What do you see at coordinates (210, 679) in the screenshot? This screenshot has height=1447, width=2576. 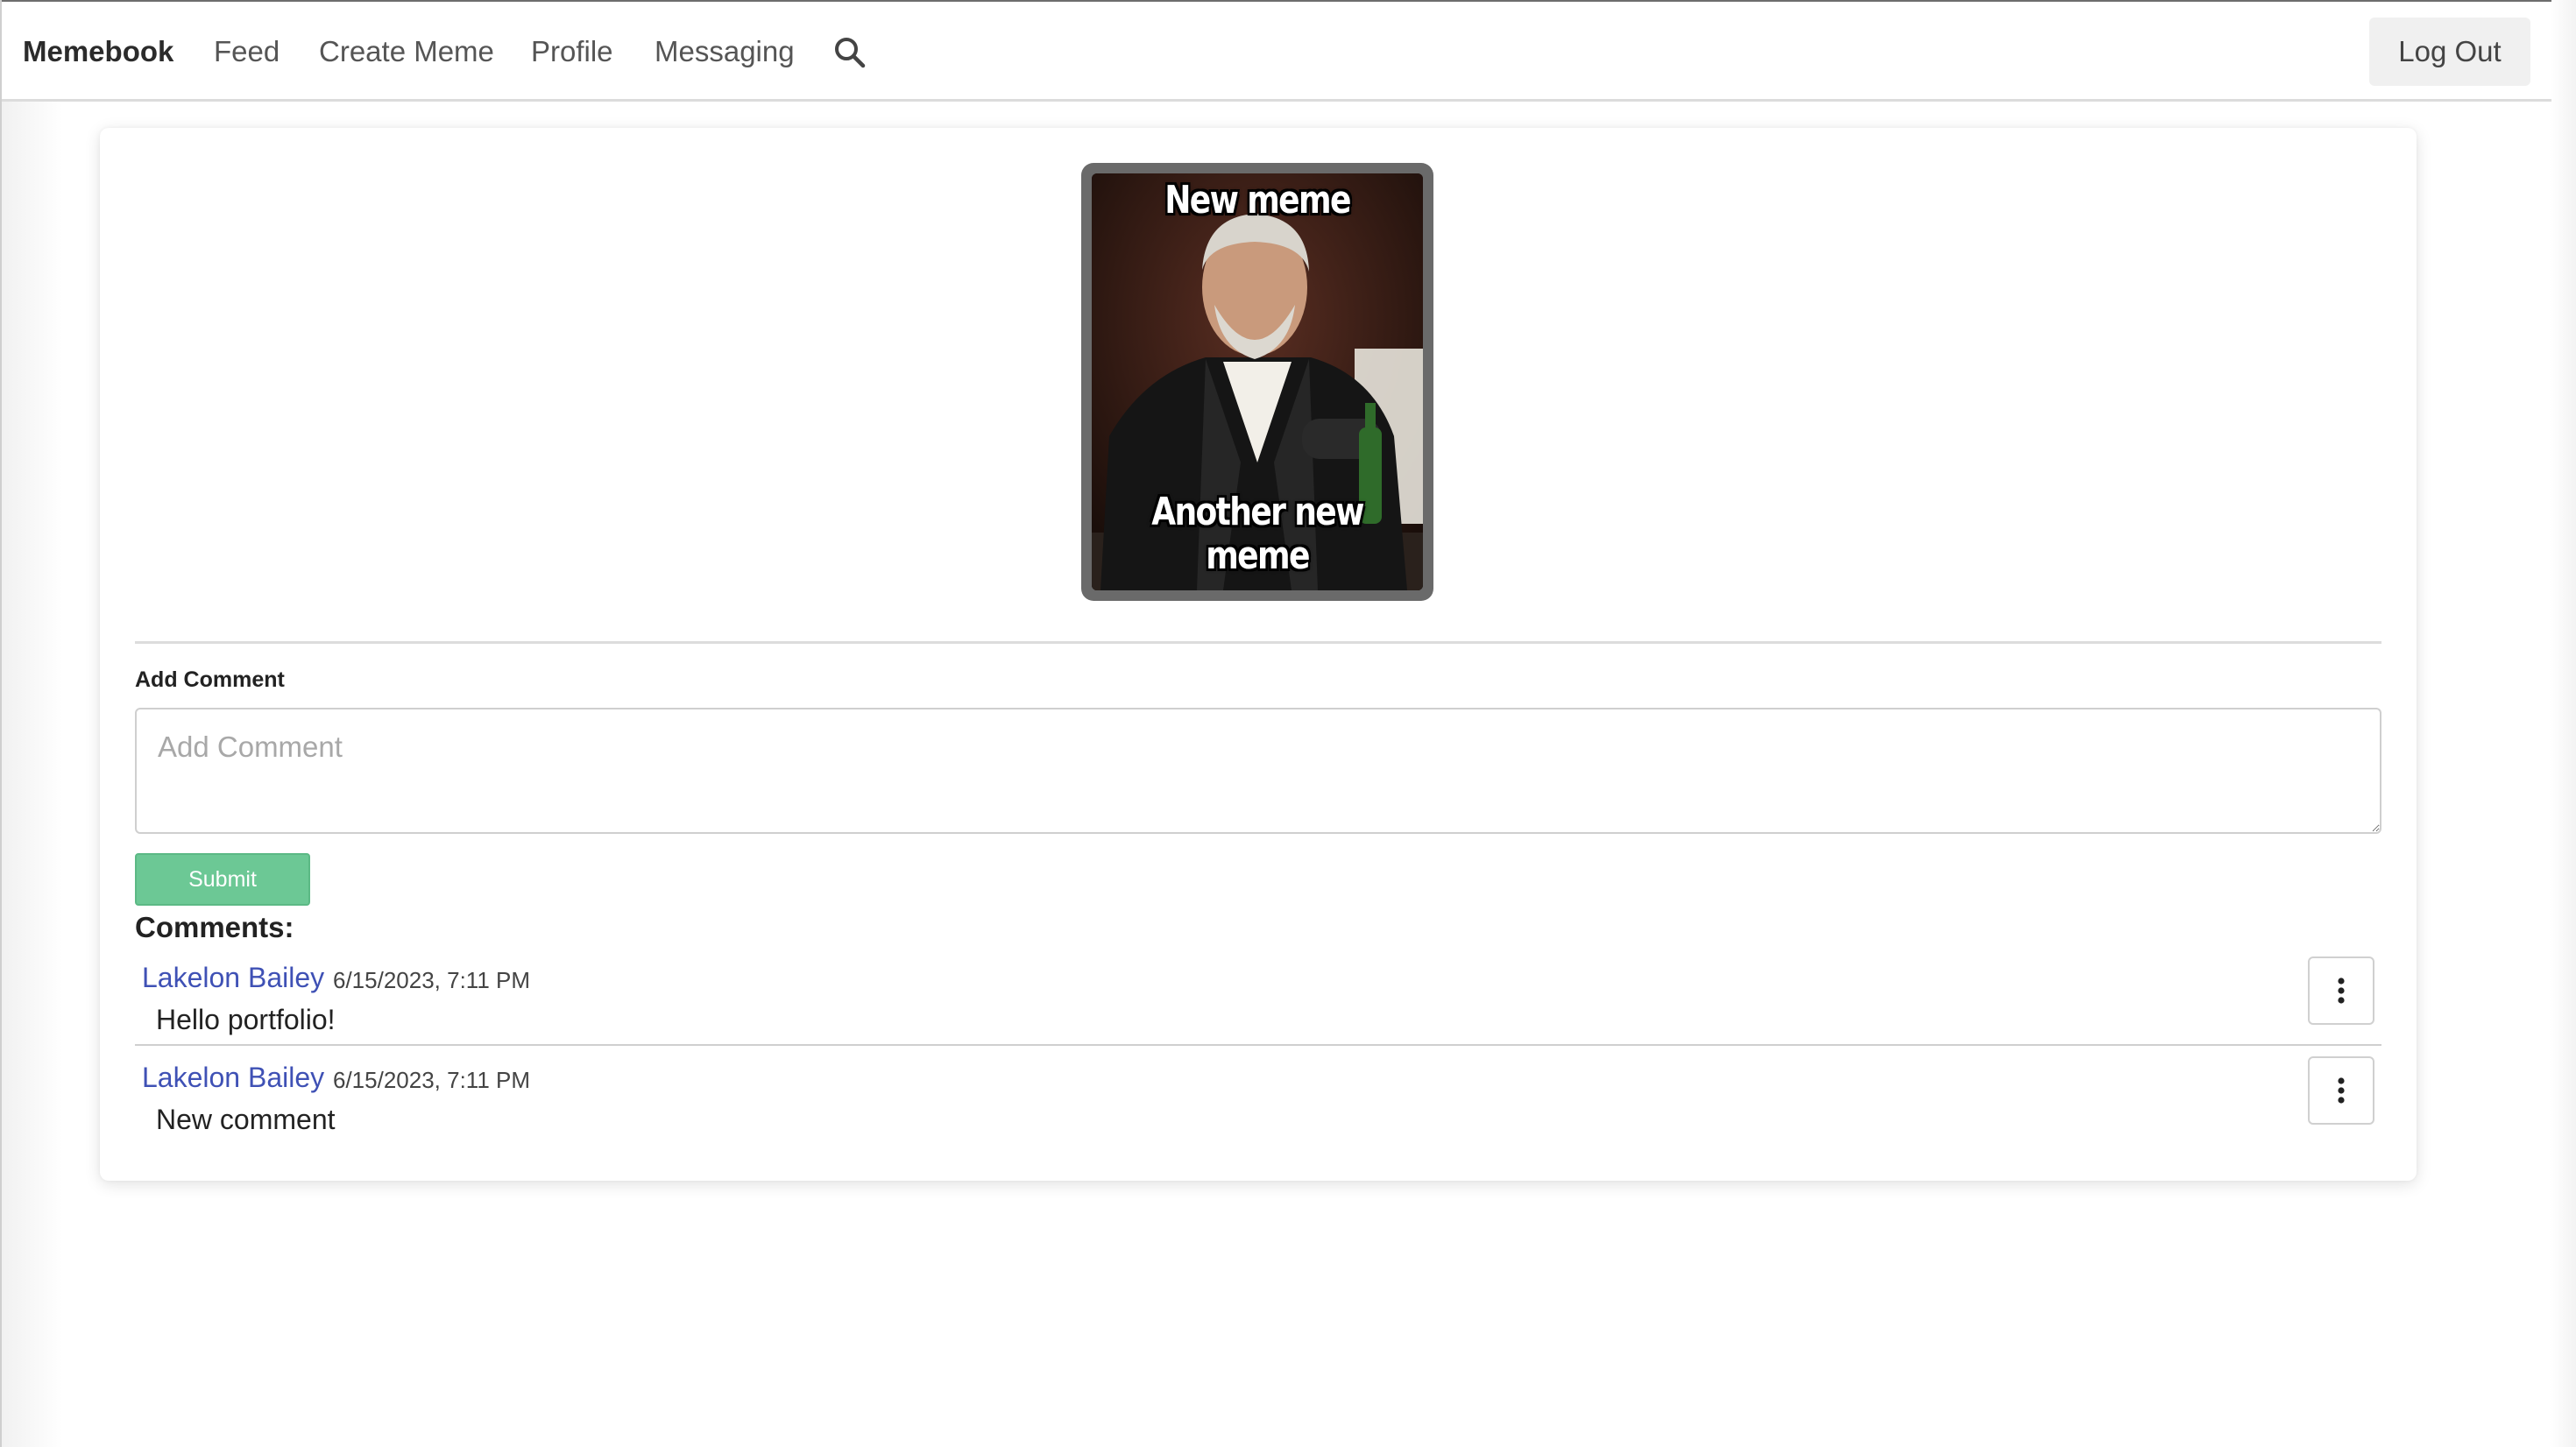 I see `add-comment-label: Add Comment` at bounding box center [210, 679].